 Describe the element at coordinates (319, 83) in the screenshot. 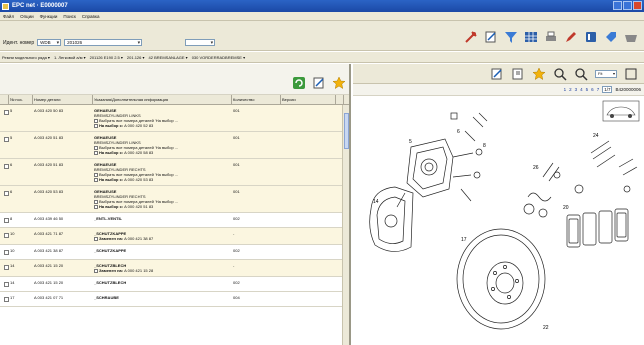

I see `edit-note-icon` at that location.